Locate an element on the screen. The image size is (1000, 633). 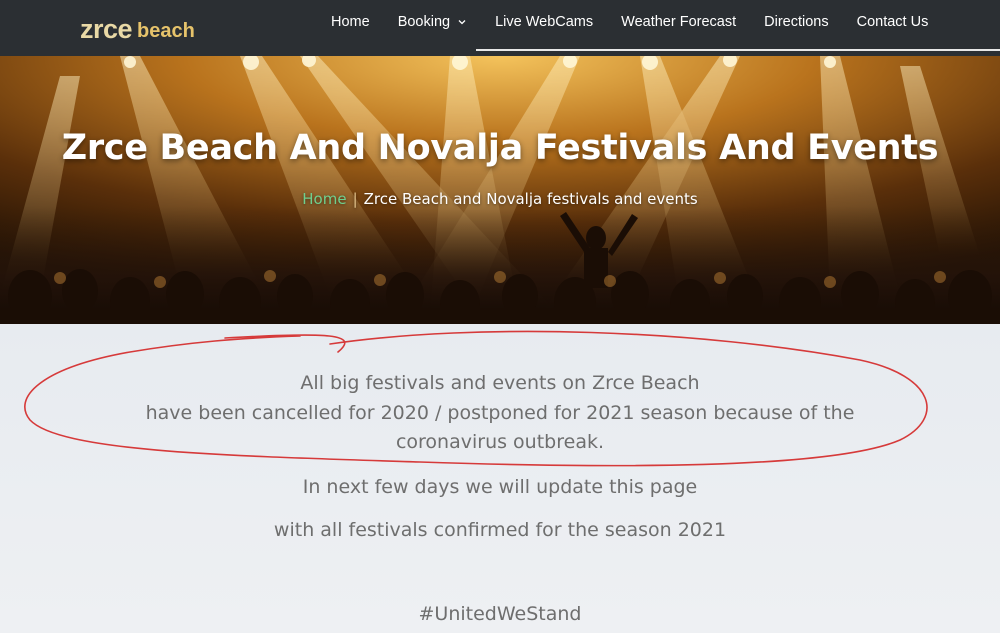
nav-underline is located at coordinates (738, 50).